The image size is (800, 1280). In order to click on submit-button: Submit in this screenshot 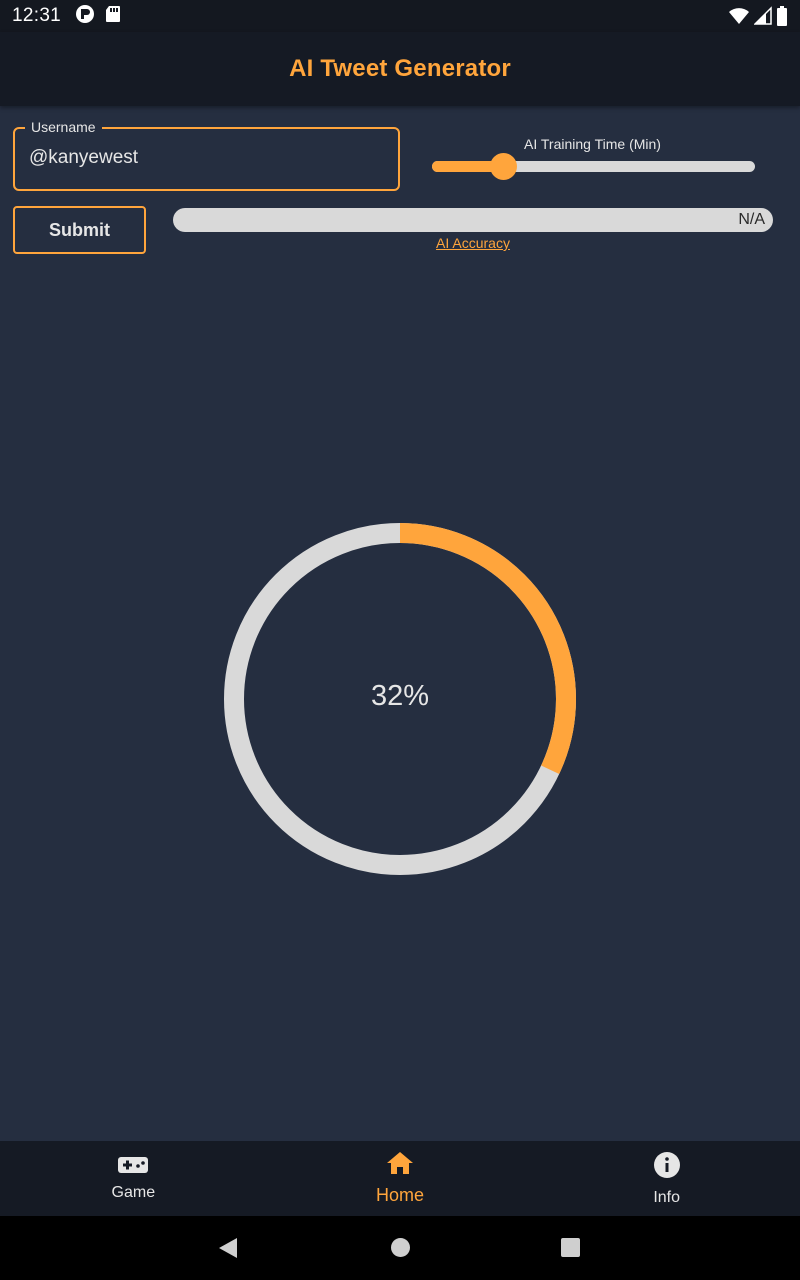, I will do `click(79, 230)`.